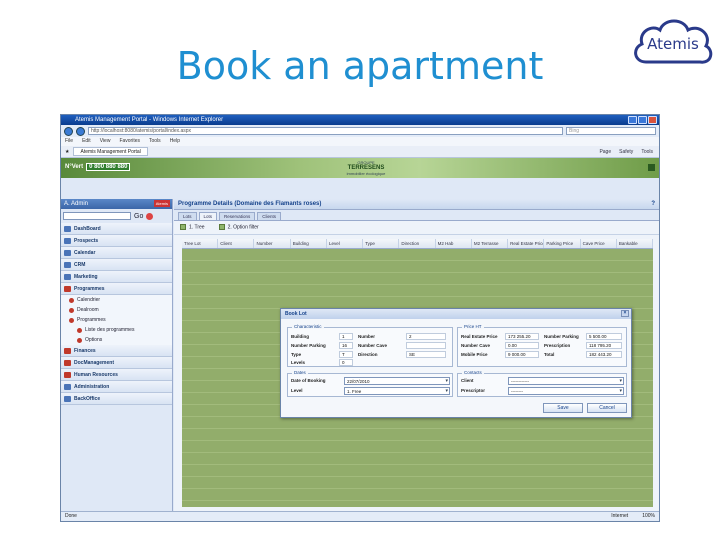 This screenshot has width=720, height=540. I want to click on sidebar-item-administration: Administration, so click(116, 387).